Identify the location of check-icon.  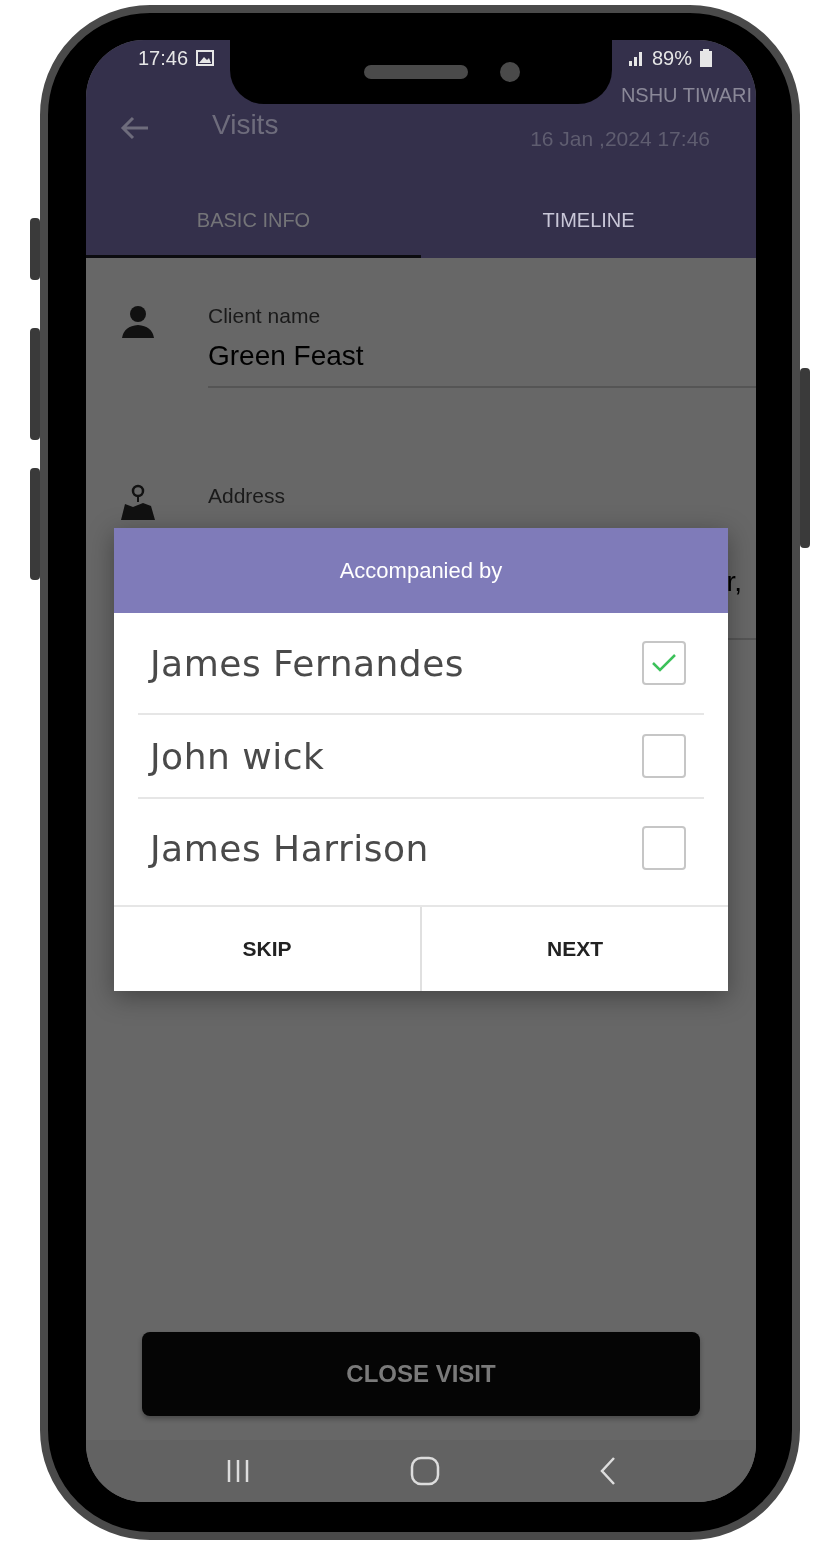
(664, 663).